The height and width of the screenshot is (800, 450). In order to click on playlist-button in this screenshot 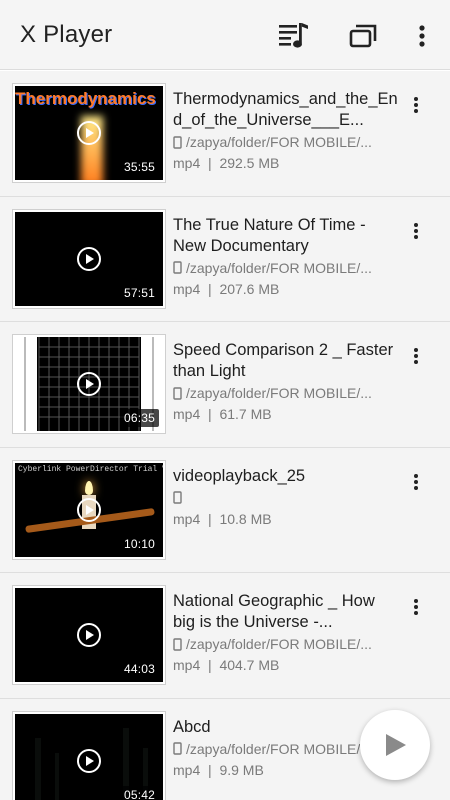, I will do `click(293, 36)`.